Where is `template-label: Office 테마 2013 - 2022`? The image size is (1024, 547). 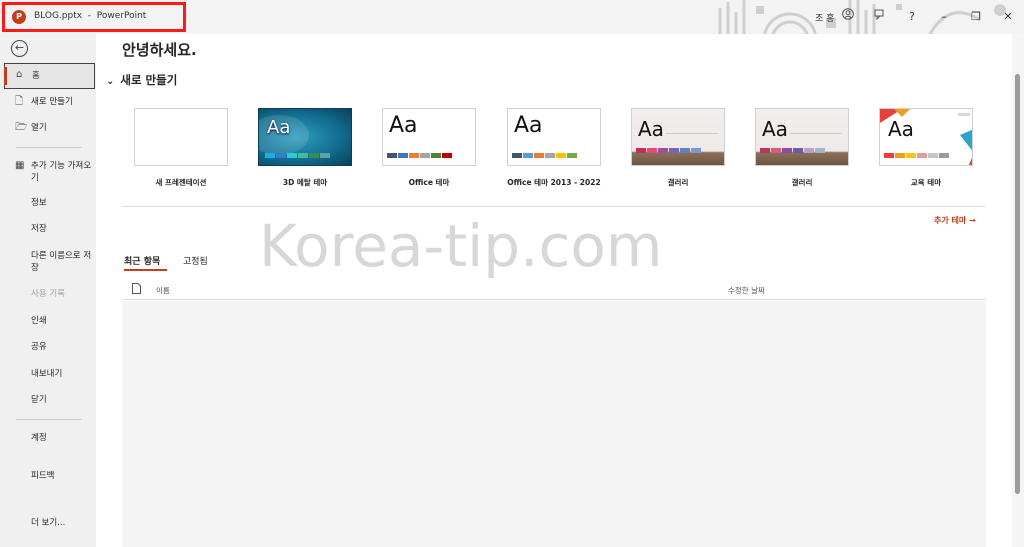 template-label: Office 테마 2013 - 2022 is located at coordinates (554, 182).